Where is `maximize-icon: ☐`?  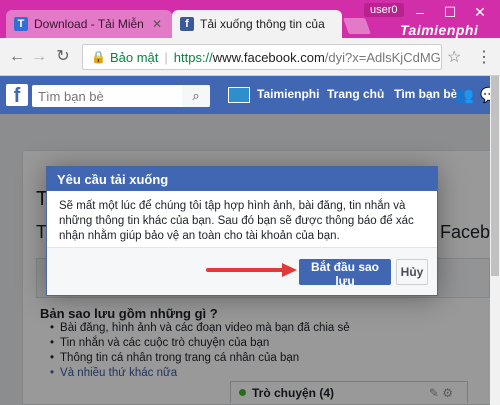
maximize-icon: ☐ is located at coordinates (450, 12).